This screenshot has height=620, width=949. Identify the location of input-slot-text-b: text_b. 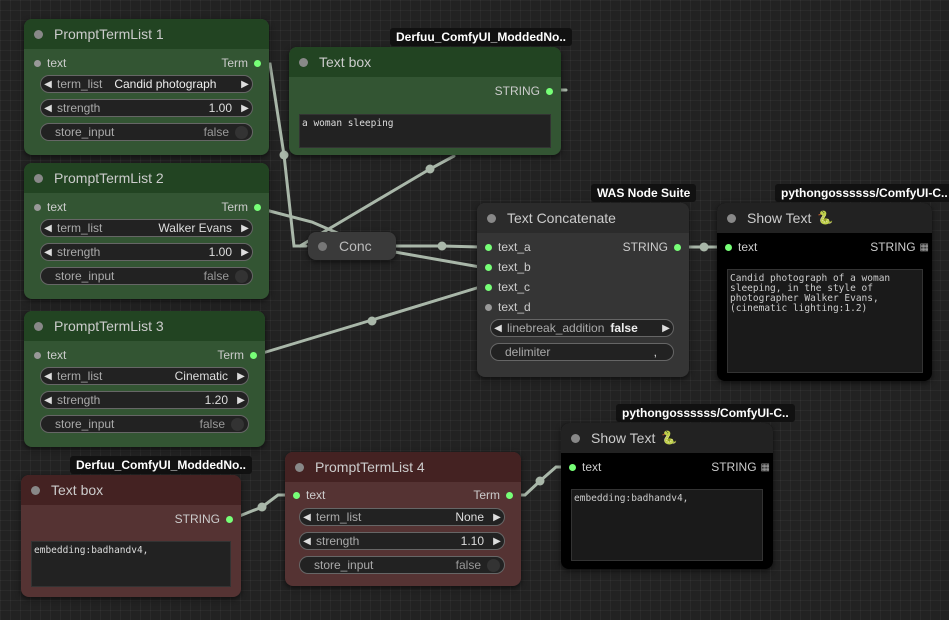
(505, 267).